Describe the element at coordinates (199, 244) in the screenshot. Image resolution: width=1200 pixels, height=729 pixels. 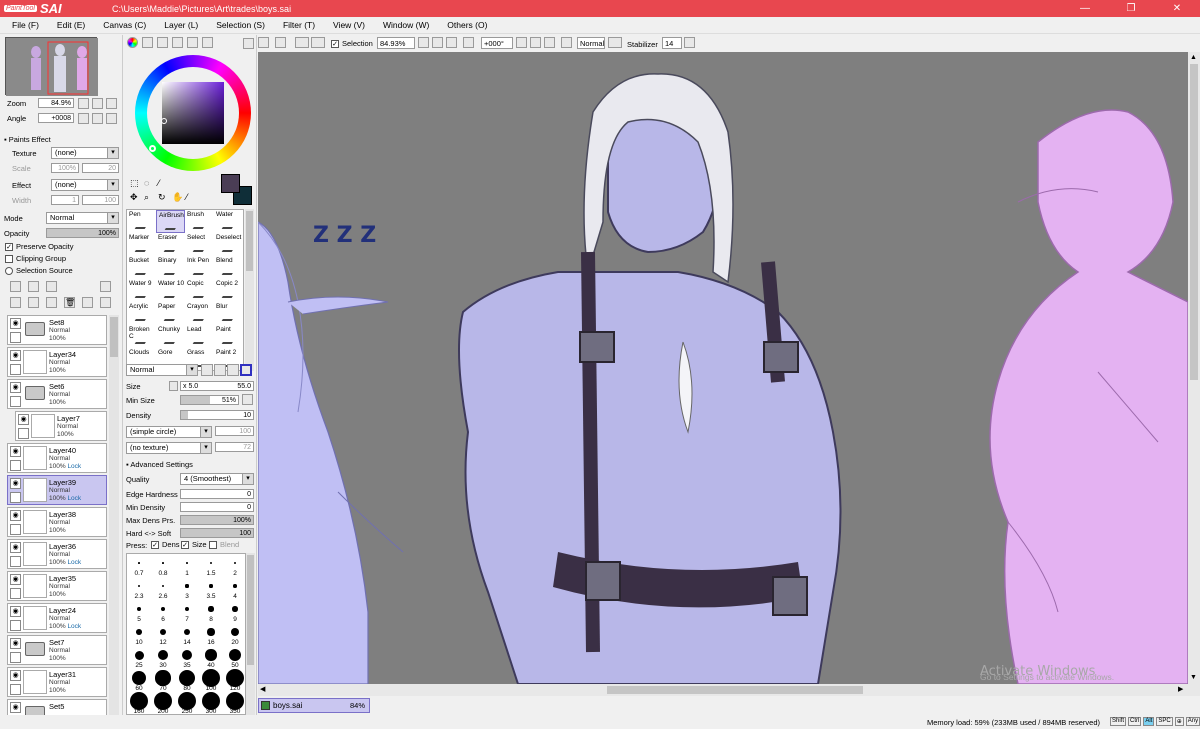
I see `tool-select: Select` at that location.